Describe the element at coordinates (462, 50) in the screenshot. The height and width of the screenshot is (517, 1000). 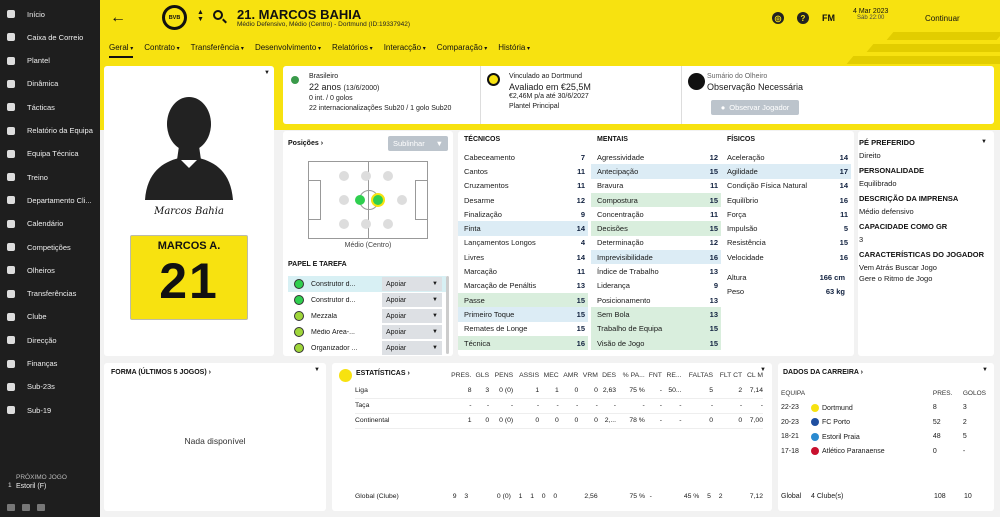
I see `tab-item: Comparação ▾` at that location.